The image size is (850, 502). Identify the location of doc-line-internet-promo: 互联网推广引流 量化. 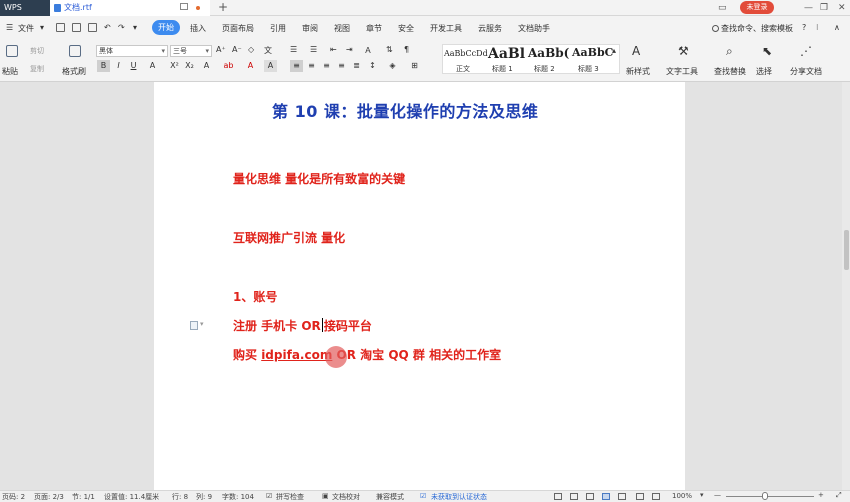
(289, 237).